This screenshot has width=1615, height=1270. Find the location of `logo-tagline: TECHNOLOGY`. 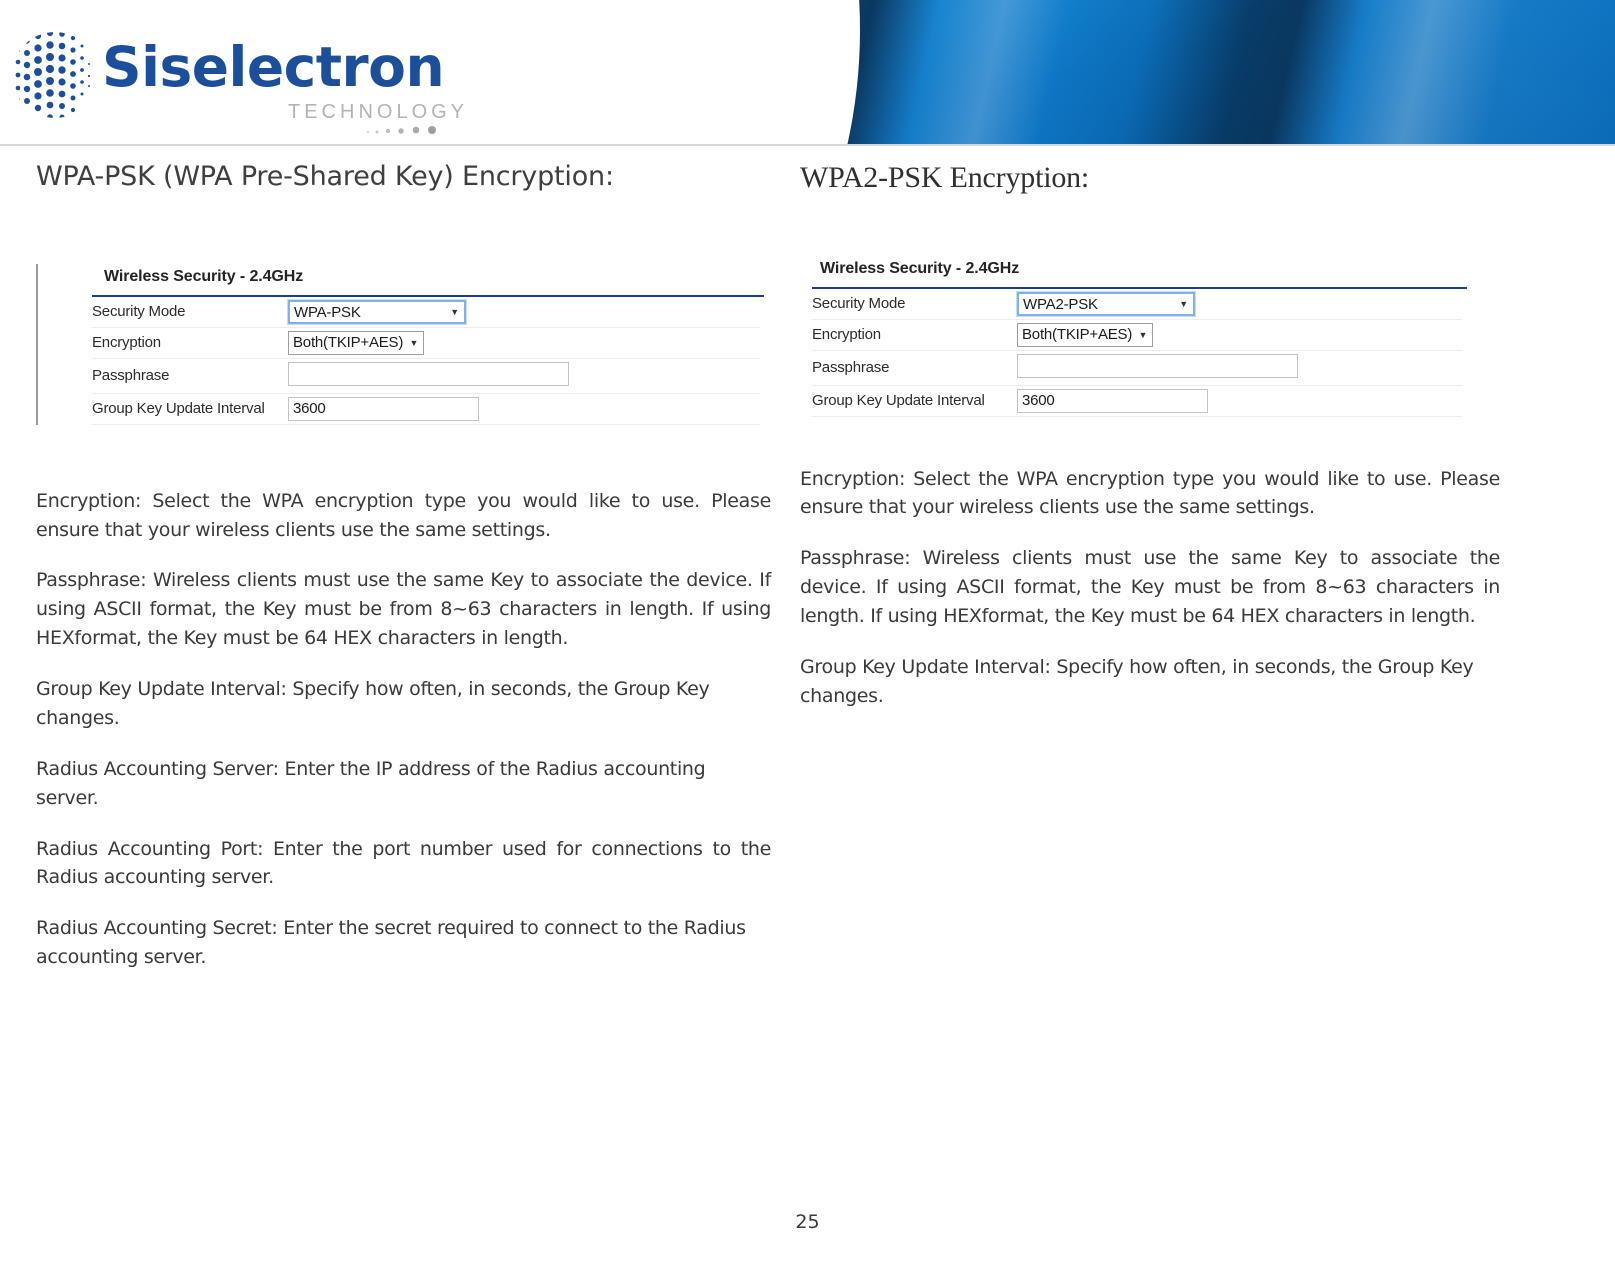

logo-tagline: TECHNOLOGY is located at coordinates (378, 112).